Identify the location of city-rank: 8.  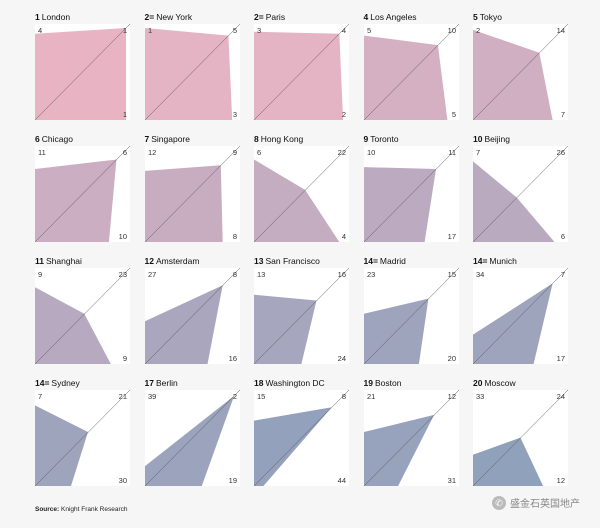
(256, 139).